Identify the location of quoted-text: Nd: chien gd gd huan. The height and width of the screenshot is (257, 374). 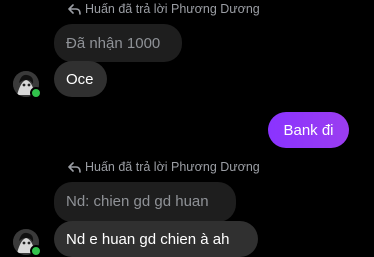
(137, 201).